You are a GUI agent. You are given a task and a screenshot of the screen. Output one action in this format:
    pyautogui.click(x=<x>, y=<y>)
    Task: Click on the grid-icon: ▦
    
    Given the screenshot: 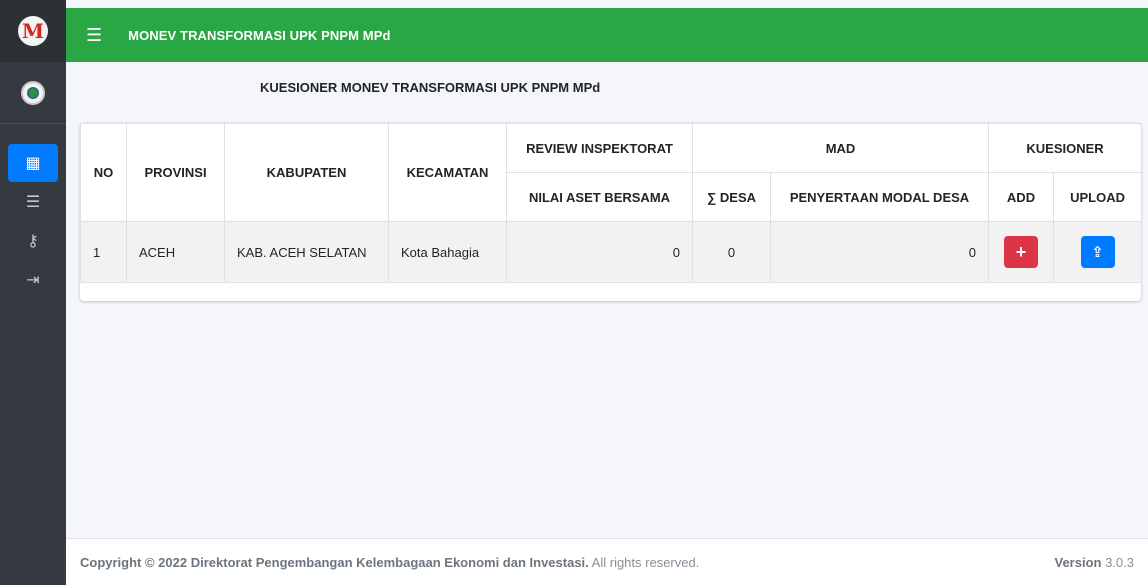 What is the action you would take?
    pyautogui.click(x=33, y=163)
    